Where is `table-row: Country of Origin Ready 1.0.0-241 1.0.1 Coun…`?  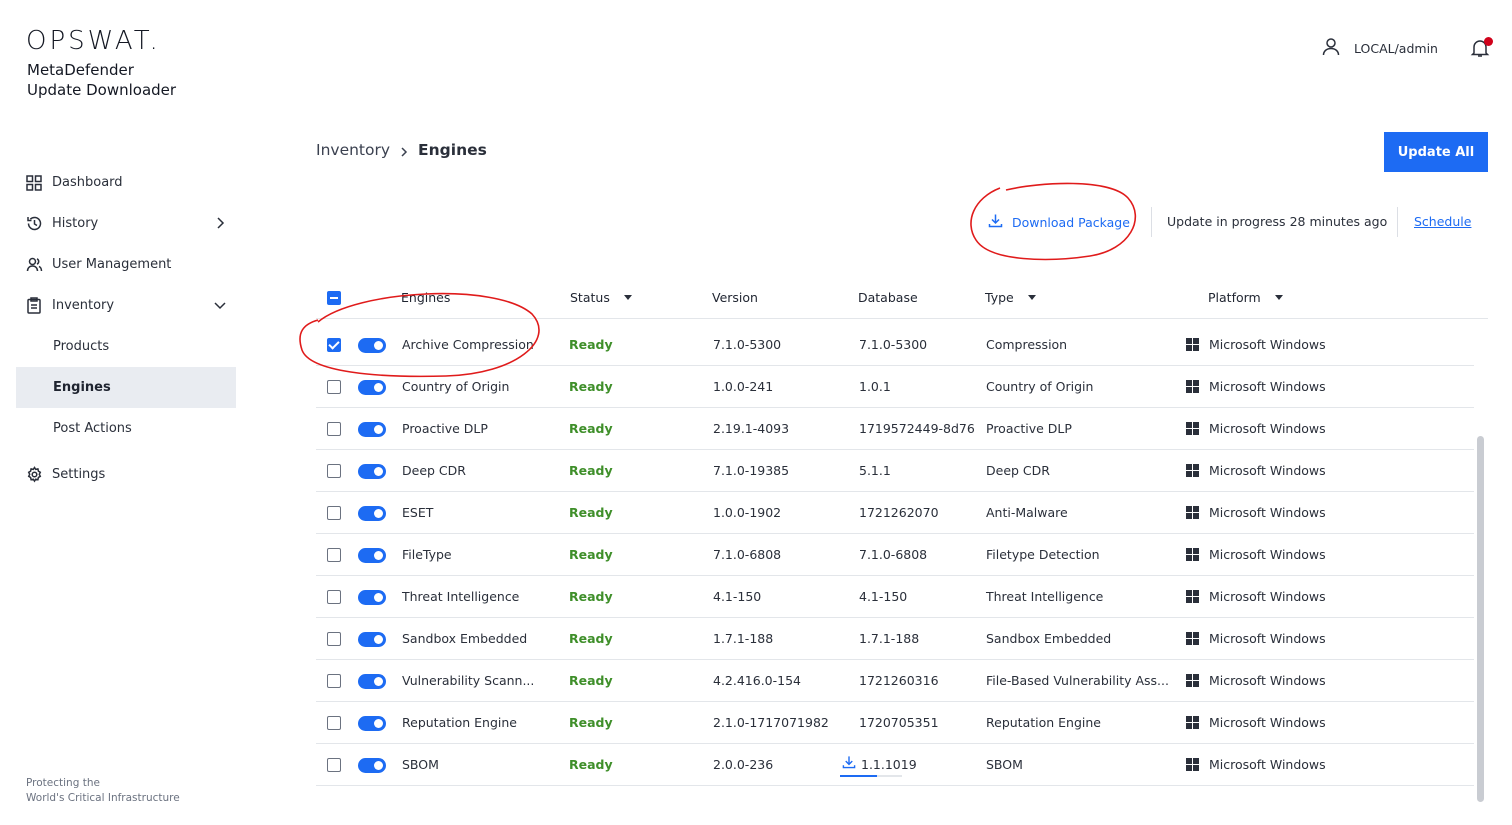 table-row: Country of Origin Ready 1.0.0-241 1.0.1 Coun… is located at coordinates (895, 387).